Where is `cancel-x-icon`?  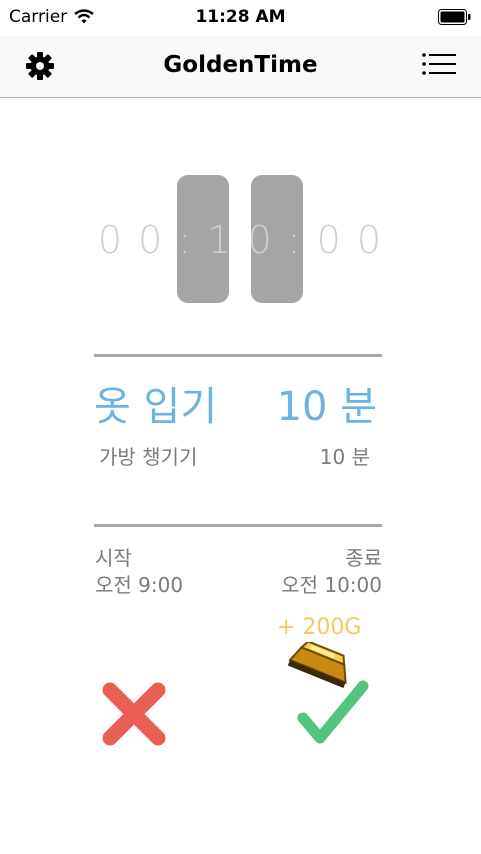
cancel-x-icon is located at coordinates (134, 714).